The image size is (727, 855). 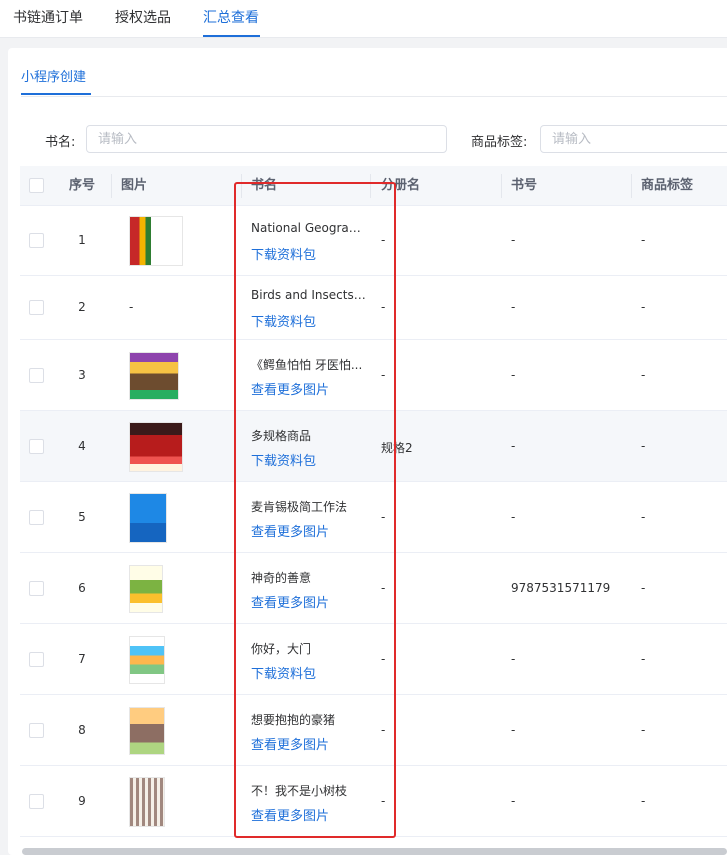 What do you see at coordinates (60, 142) in the screenshot?
I see `book-name-label: 书名:` at bounding box center [60, 142].